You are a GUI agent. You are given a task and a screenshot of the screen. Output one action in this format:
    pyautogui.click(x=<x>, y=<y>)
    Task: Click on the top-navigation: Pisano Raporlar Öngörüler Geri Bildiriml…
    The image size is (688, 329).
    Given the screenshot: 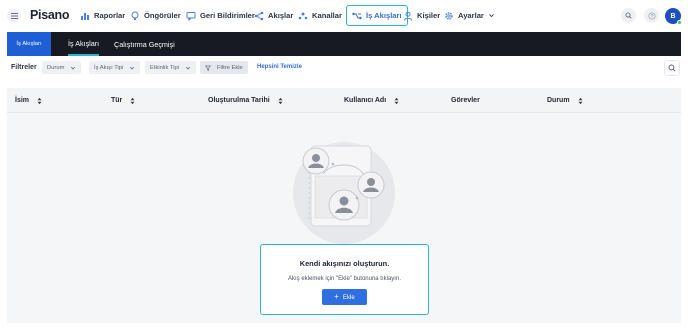 What is the action you would take?
    pyautogui.click(x=344, y=15)
    